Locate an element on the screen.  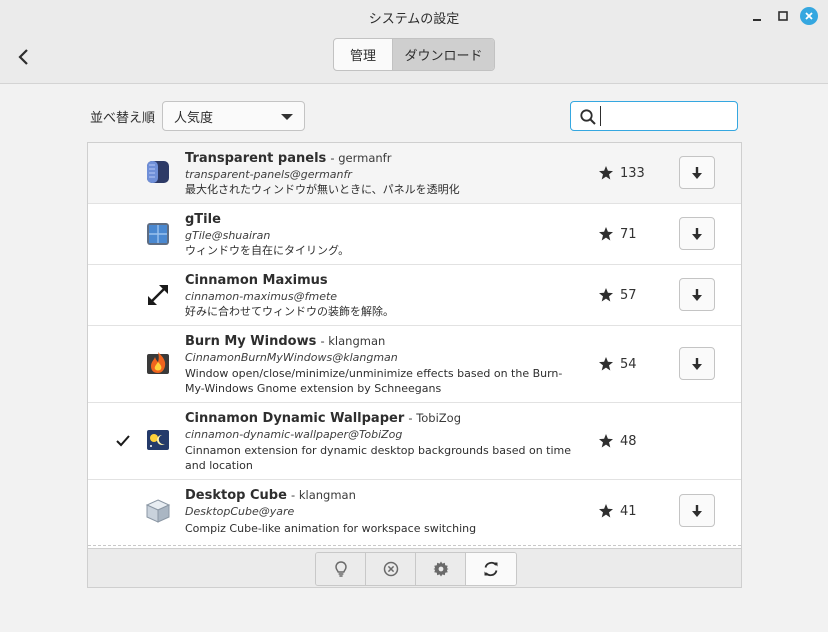
extension-uuid: cinnamon-maximus@fmete is located at coordinates (261, 296).